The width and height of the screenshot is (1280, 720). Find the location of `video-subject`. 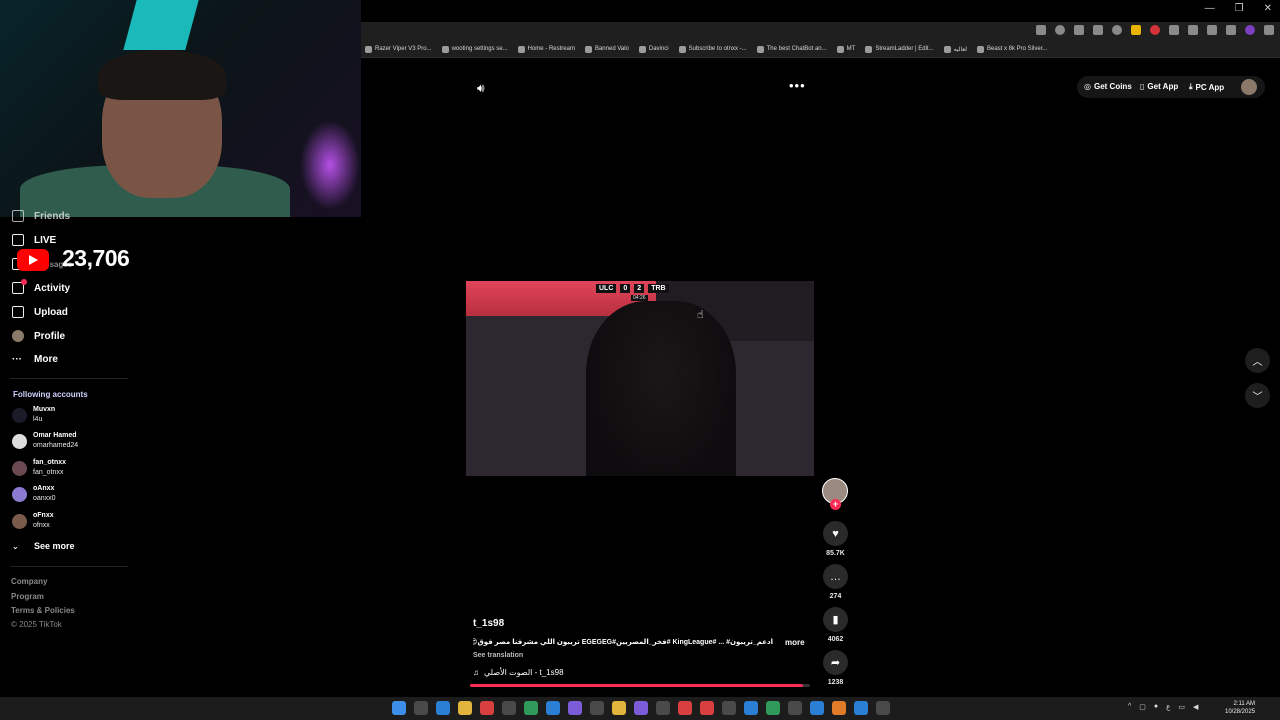

video-subject is located at coordinates (661, 388).